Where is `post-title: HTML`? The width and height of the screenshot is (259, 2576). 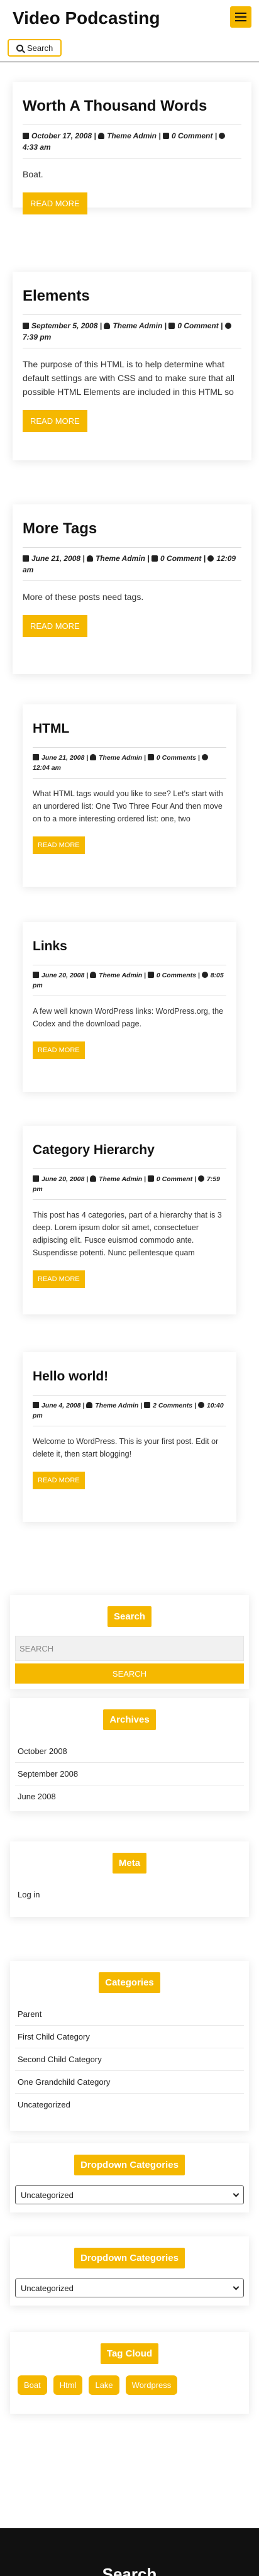
post-title: HTML is located at coordinates (129, 728).